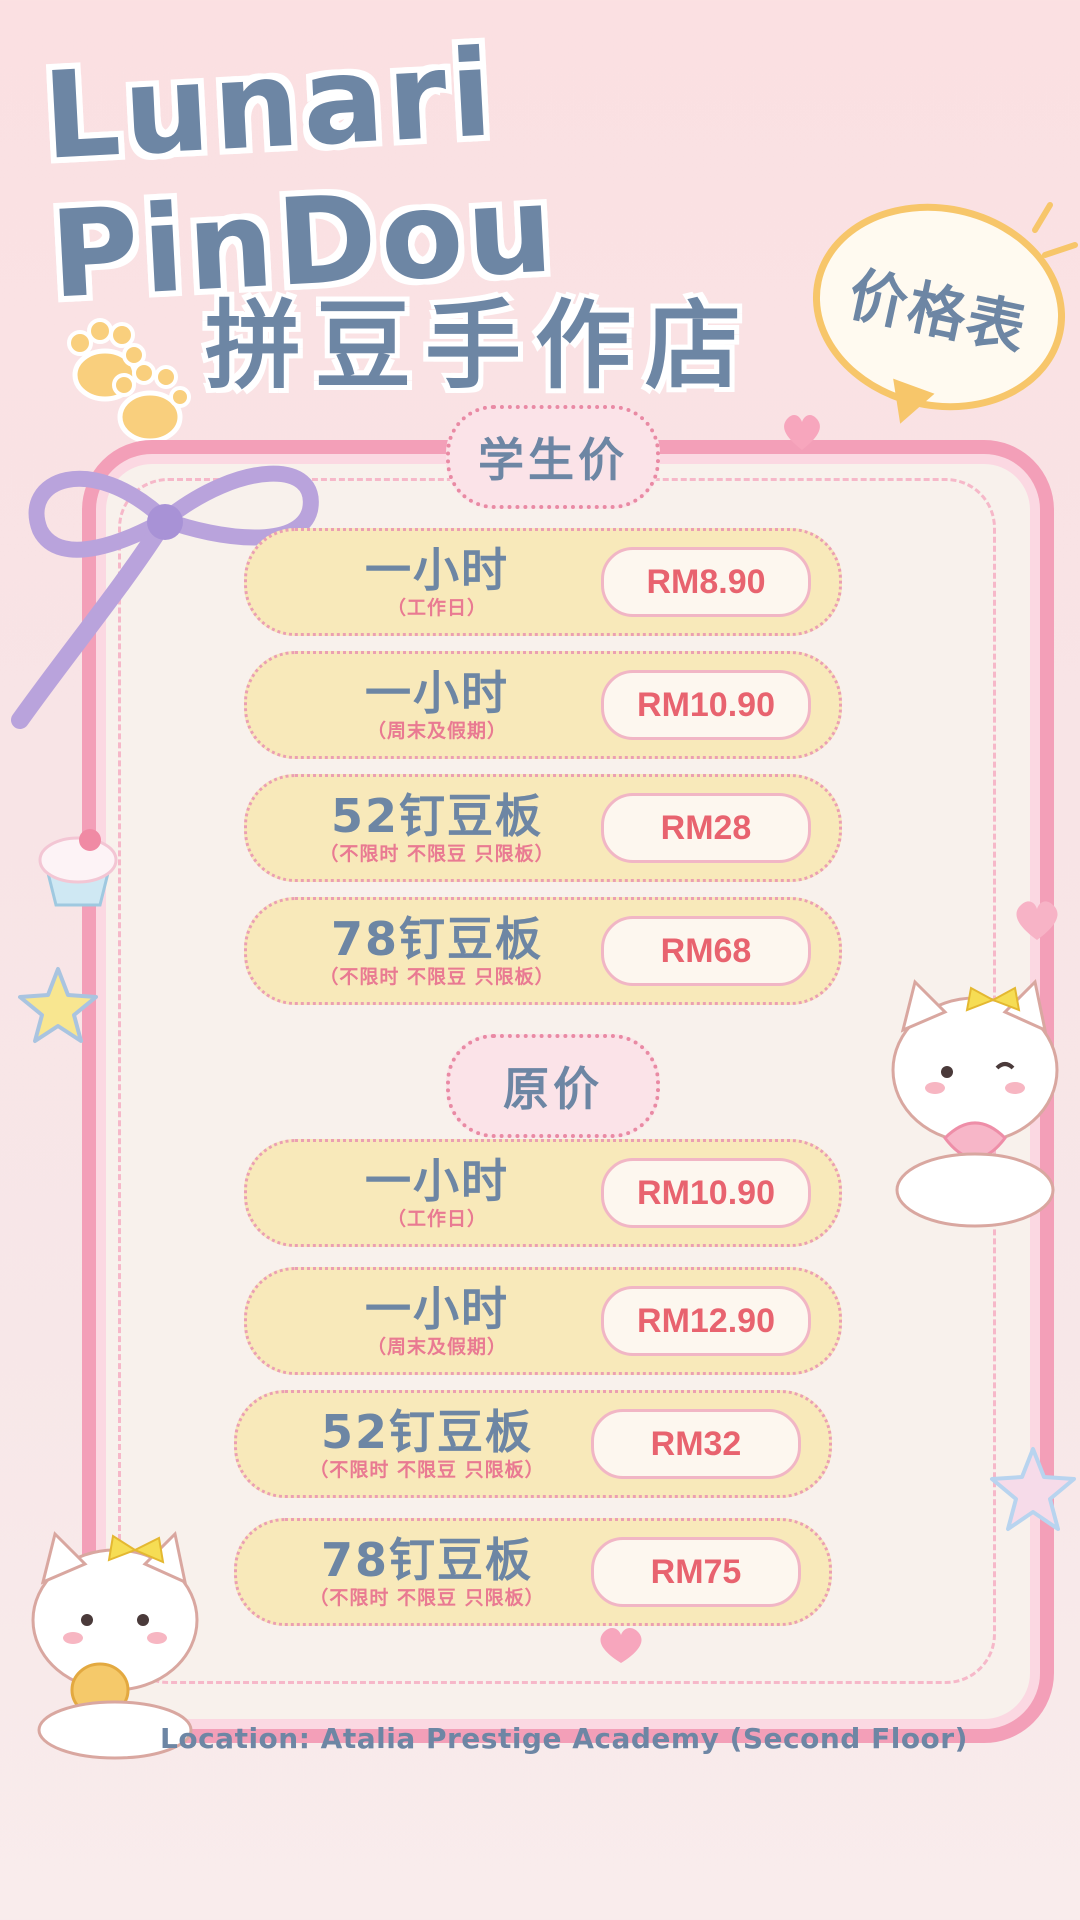 This screenshot has height=1920, width=1080. I want to click on row-price: RM32, so click(696, 1444).